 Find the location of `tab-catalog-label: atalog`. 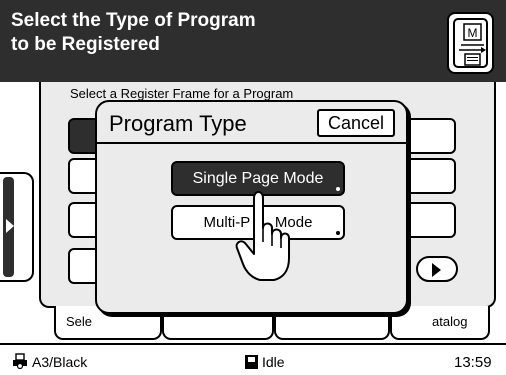

tab-catalog-label: atalog is located at coordinates (450, 321).